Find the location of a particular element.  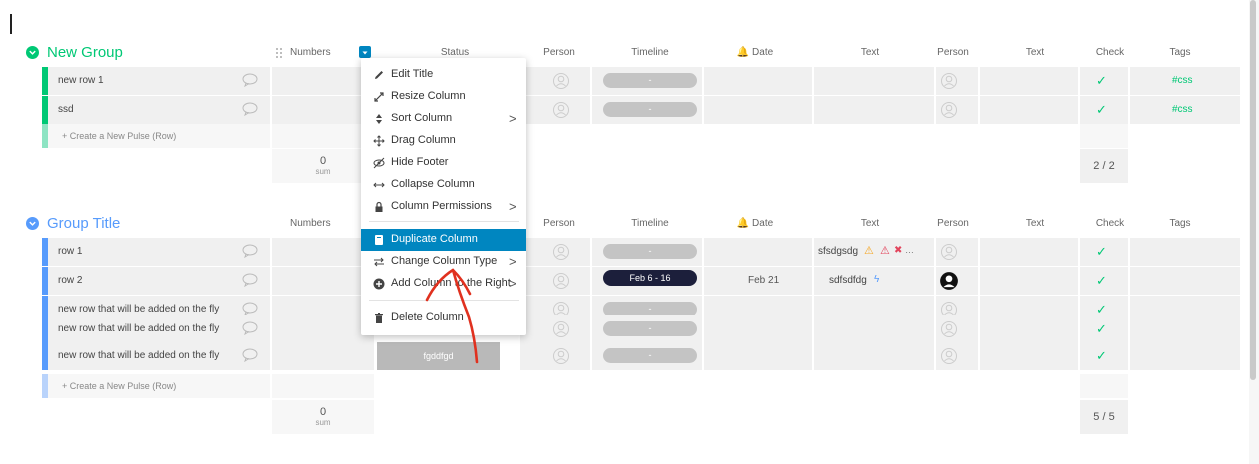

row-name: ssd is located at coordinates (66, 109).